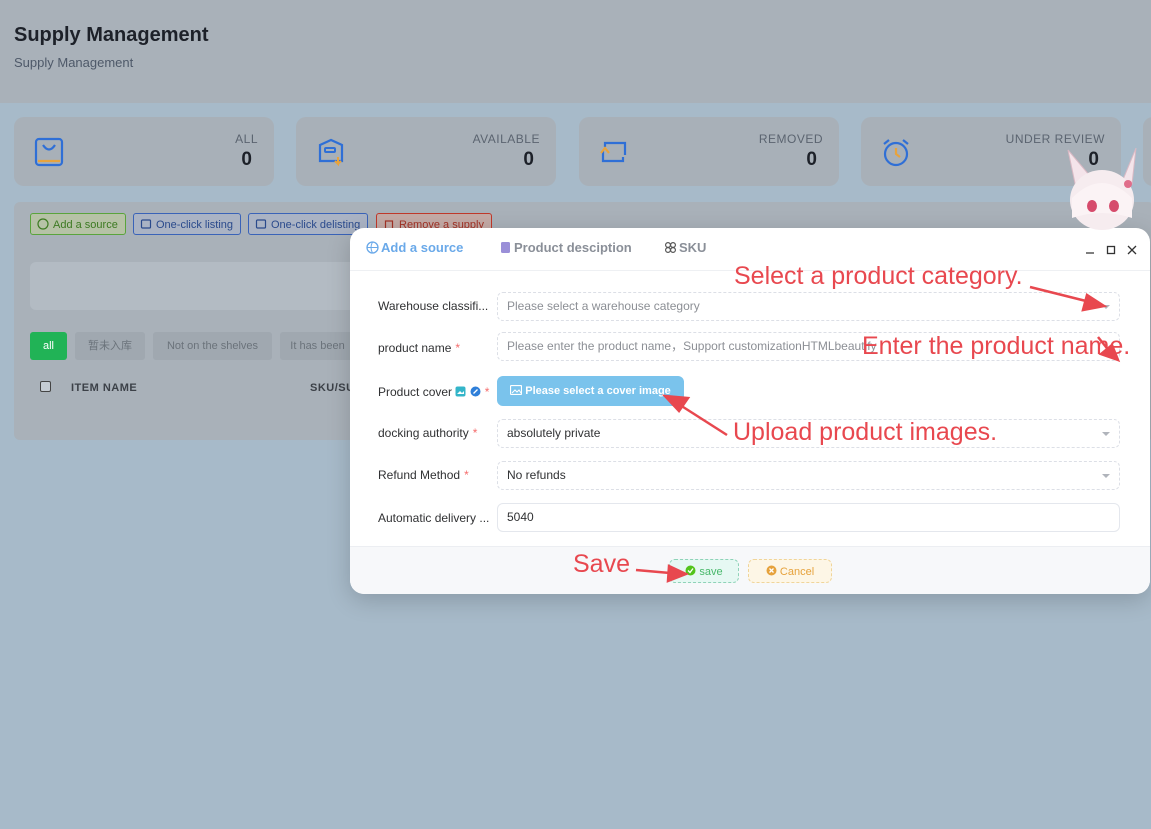  What do you see at coordinates (1132, 250) in the screenshot?
I see `close-icon` at bounding box center [1132, 250].